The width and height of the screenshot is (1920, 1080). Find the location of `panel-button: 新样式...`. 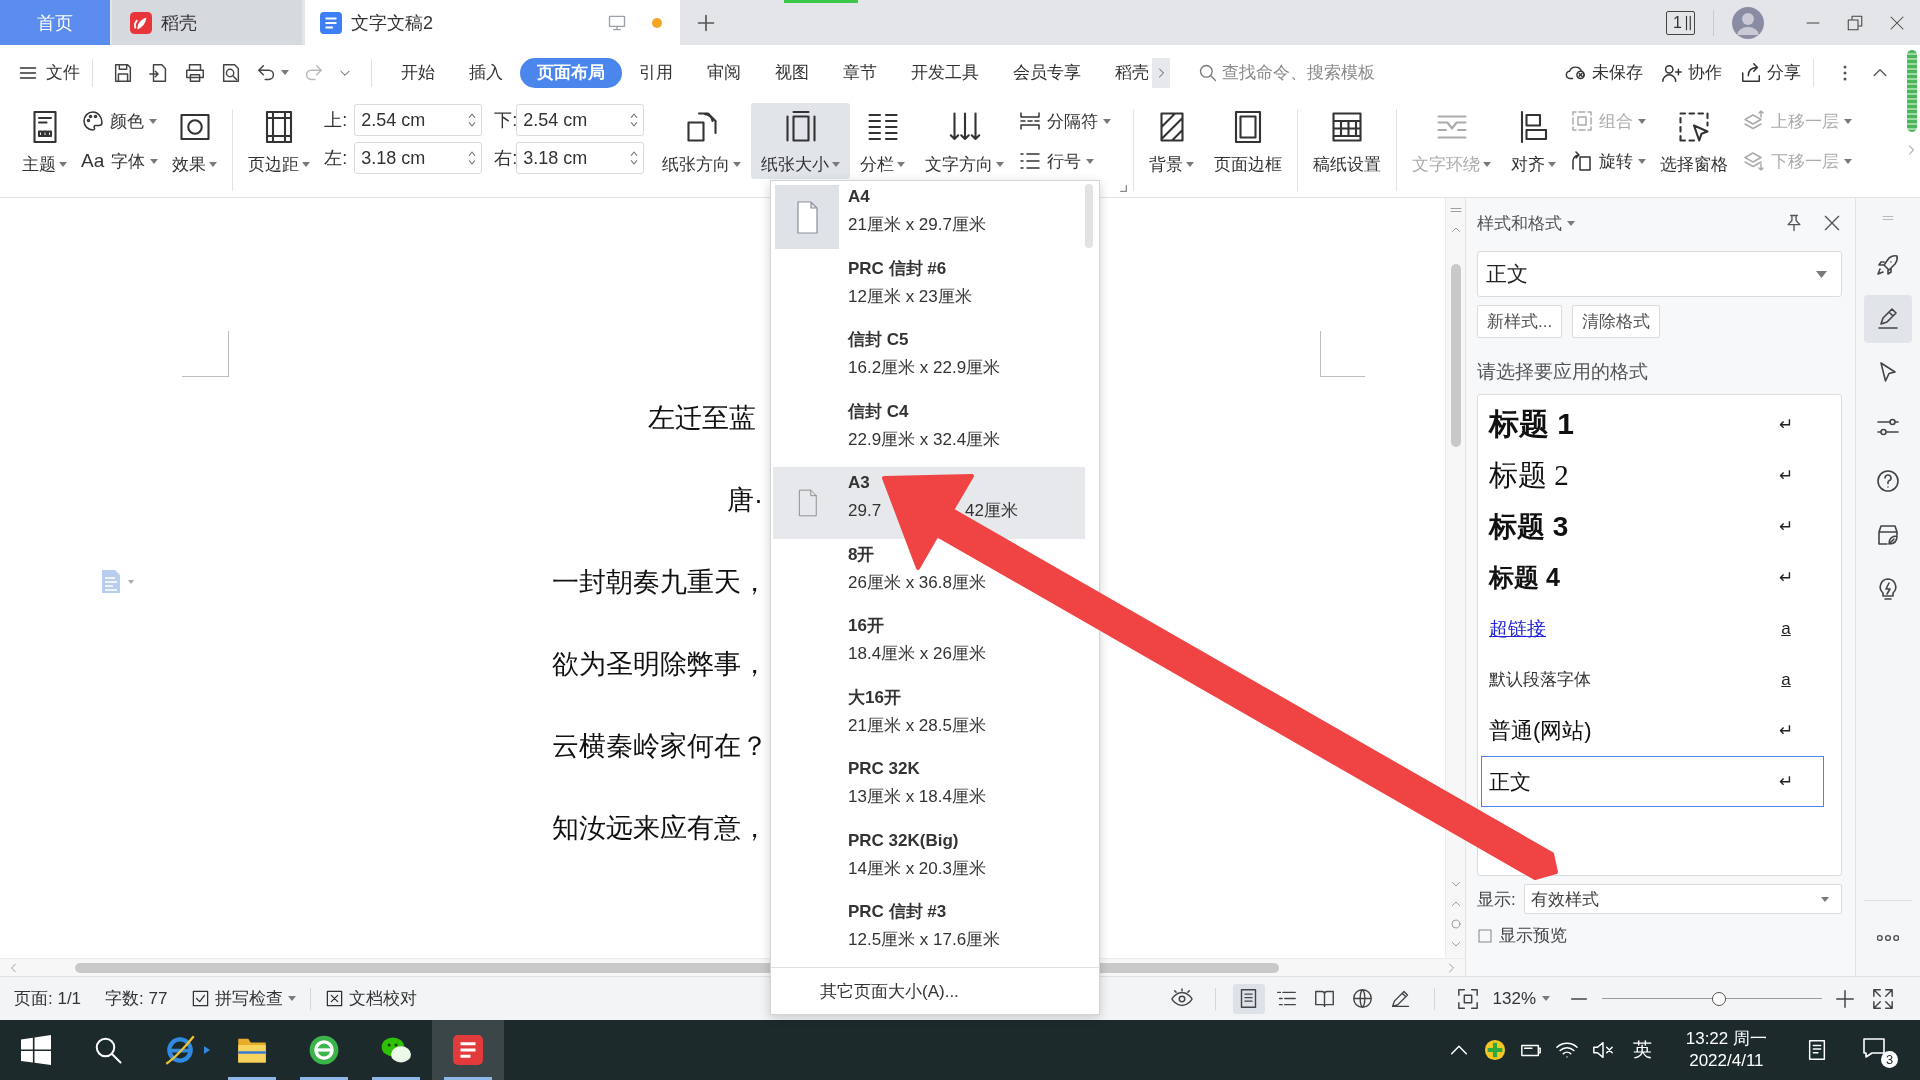

panel-button: 新样式... is located at coordinates (1520, 321).